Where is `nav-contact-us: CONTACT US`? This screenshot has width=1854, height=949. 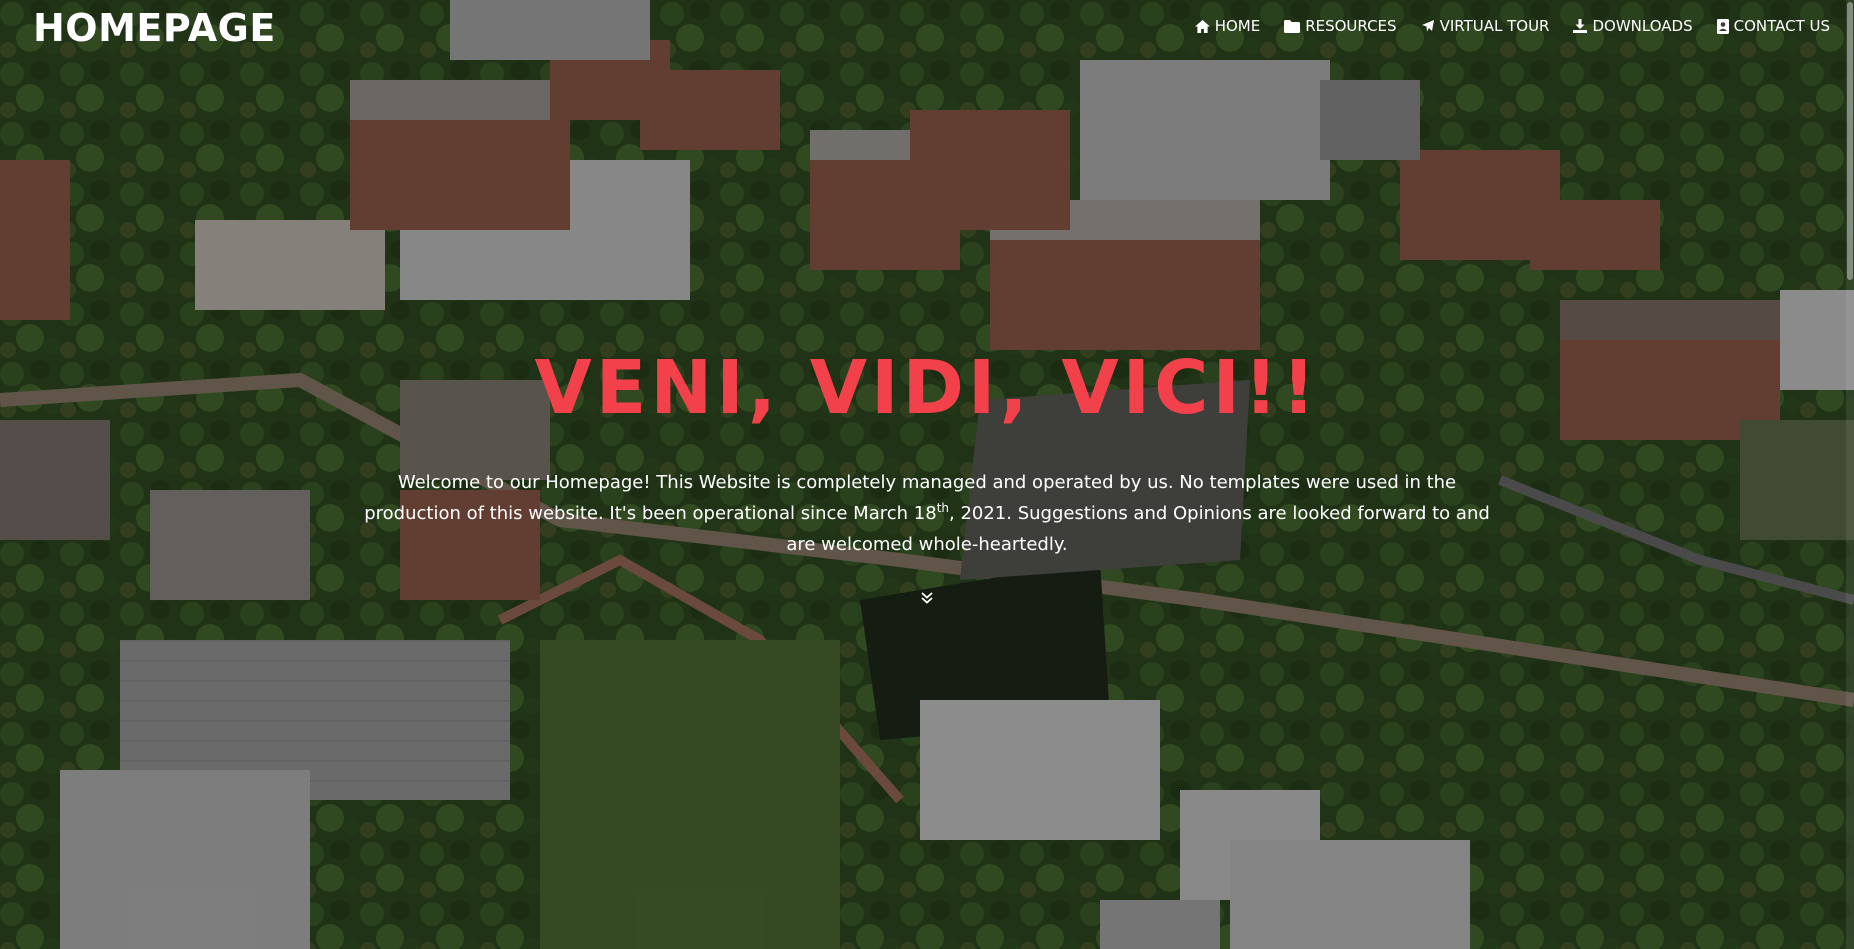
nav-contact-us: CONTACT US is located at coordinates (1773, 26).